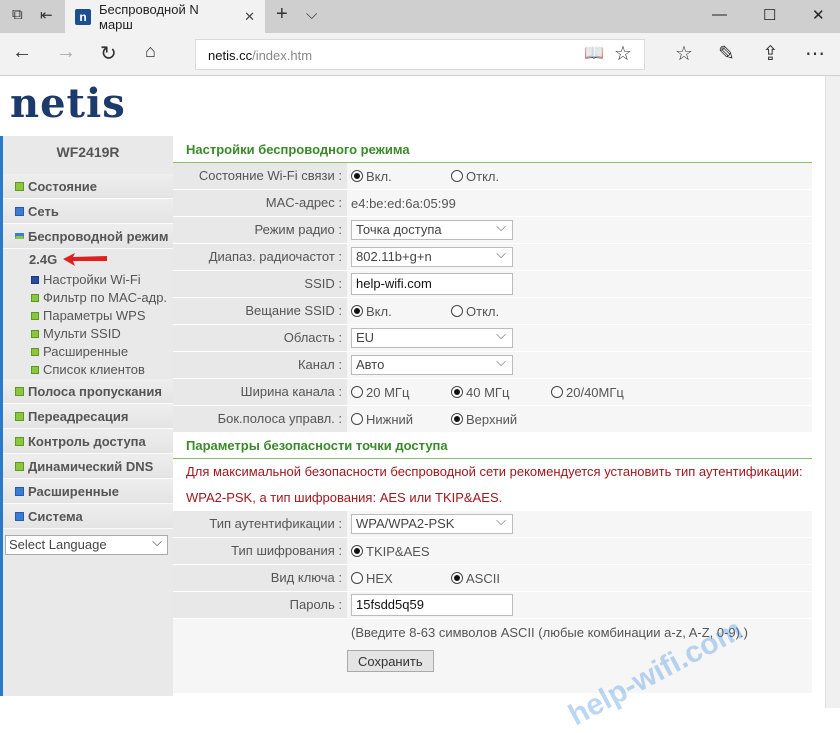 This screenshot has width=840, height=733. I want to click on label: MAC-адрес :, so click(260, 203).